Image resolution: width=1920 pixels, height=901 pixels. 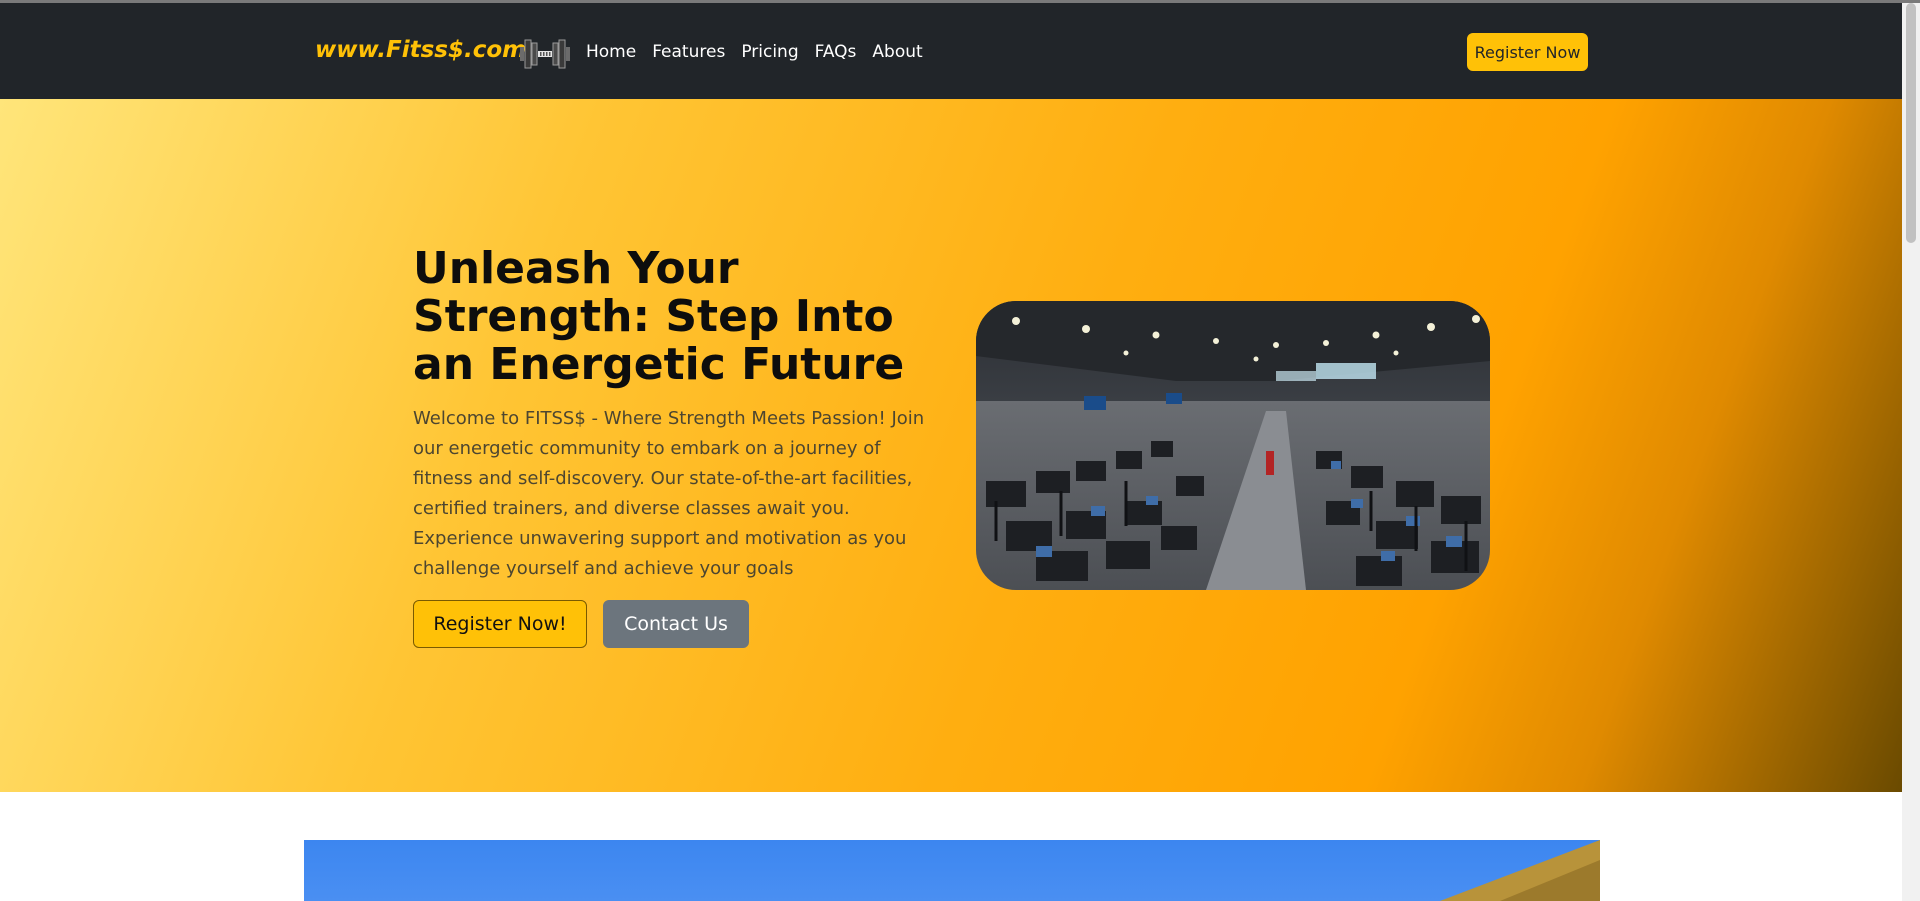 What do you see at coordinates (1911, 452) in the screenshot?
I see `page-scrollbar` at bounding box center [1911, 452].